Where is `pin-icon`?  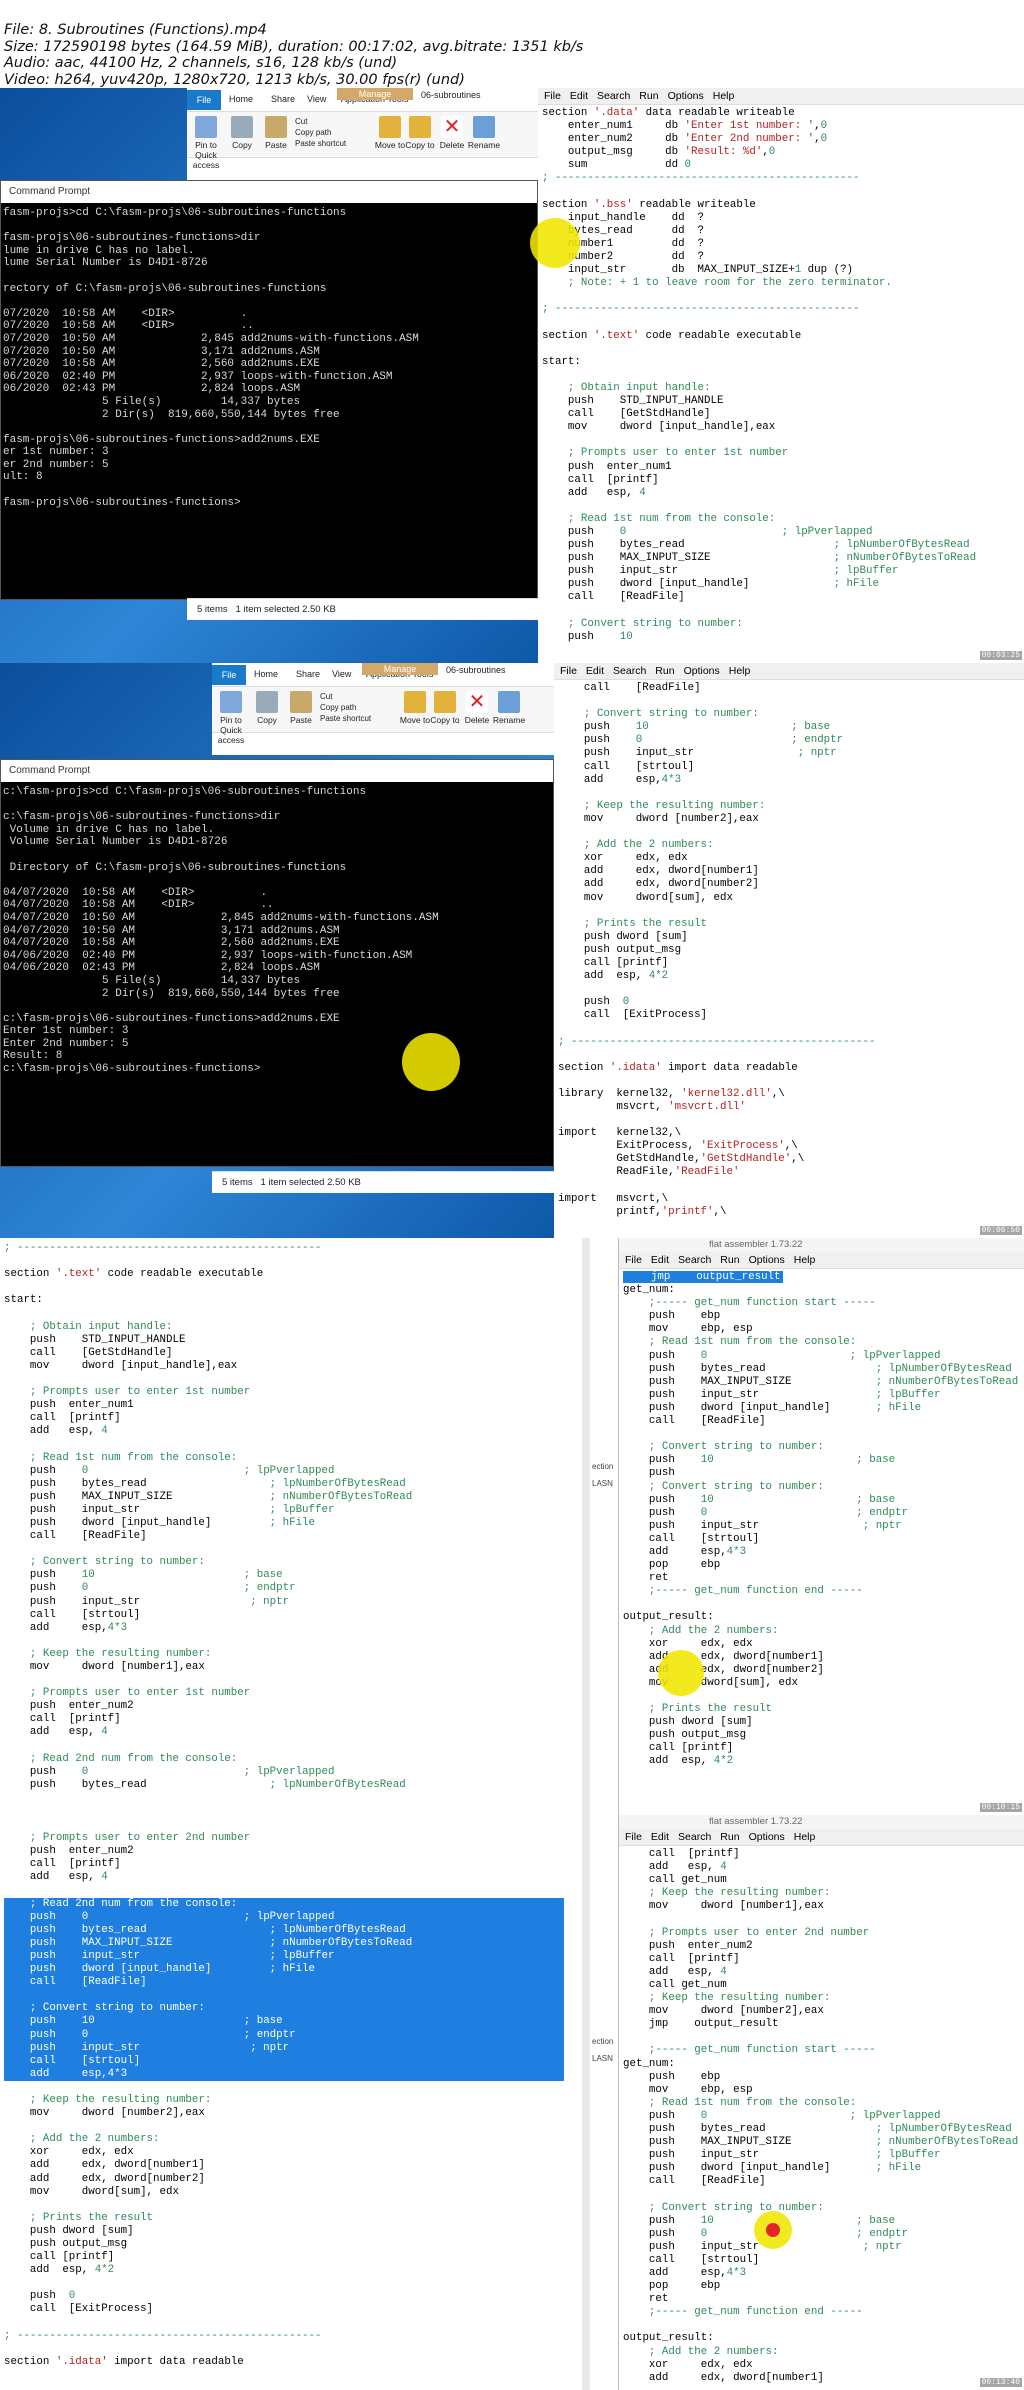 pin-icon is located at coordinates (206, 127).